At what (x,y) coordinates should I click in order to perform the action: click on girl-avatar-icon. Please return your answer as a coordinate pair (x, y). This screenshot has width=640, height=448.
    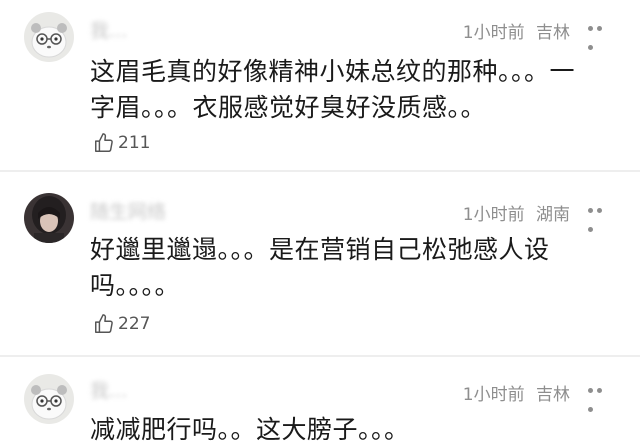
    Looking at the image, I should click on (49, 218).